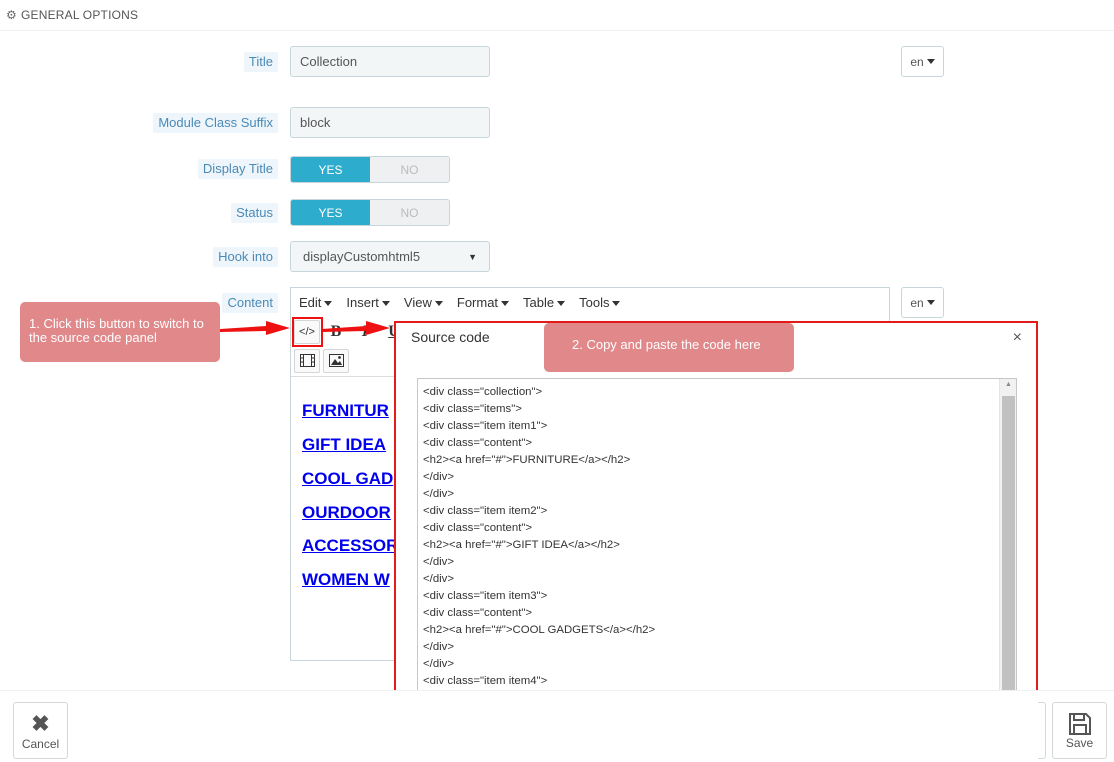 The image size is (1114, 762). I want to click on menu-edit: Edit, so click(316, 302).